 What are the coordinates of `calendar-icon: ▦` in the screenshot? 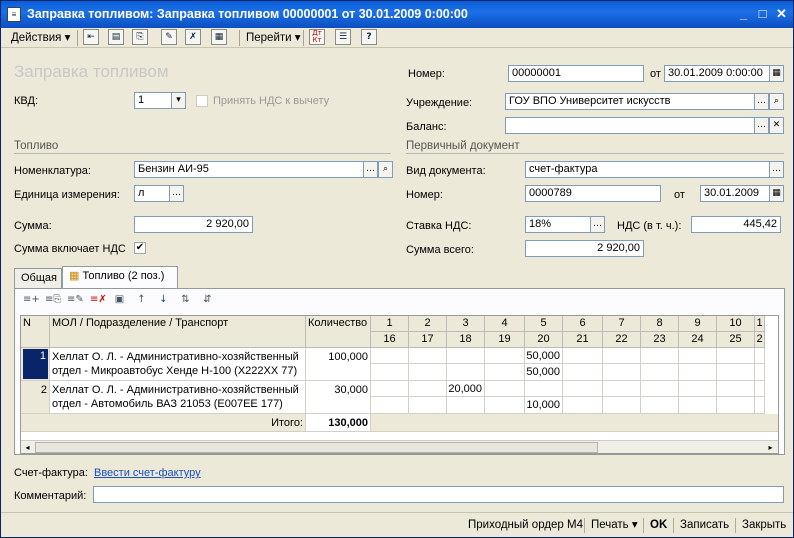 It's located at (776, 73).